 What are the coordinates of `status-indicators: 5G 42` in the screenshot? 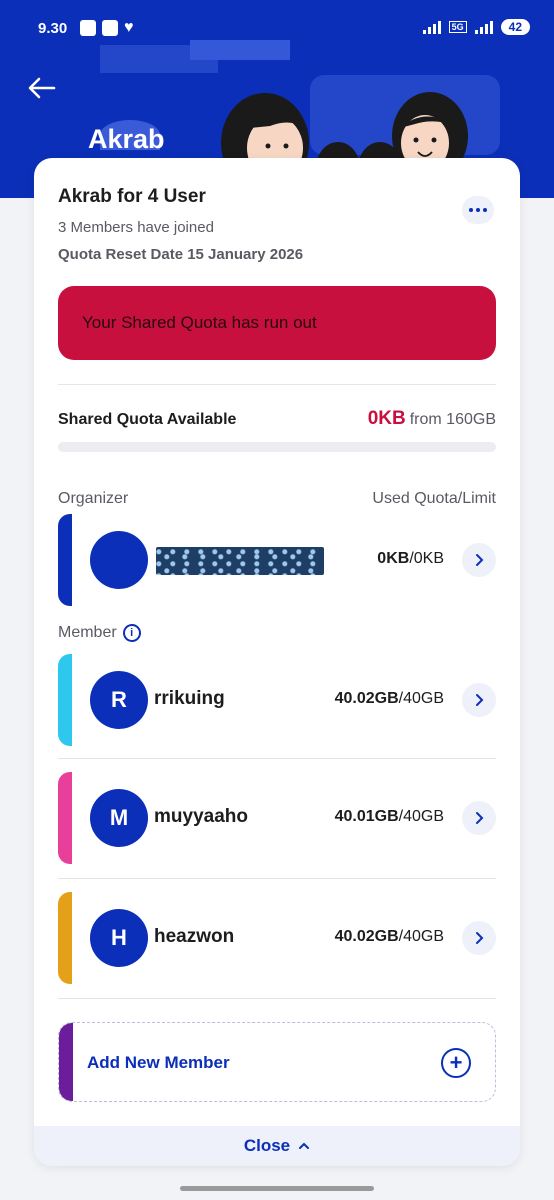 It's located at (476, 27).